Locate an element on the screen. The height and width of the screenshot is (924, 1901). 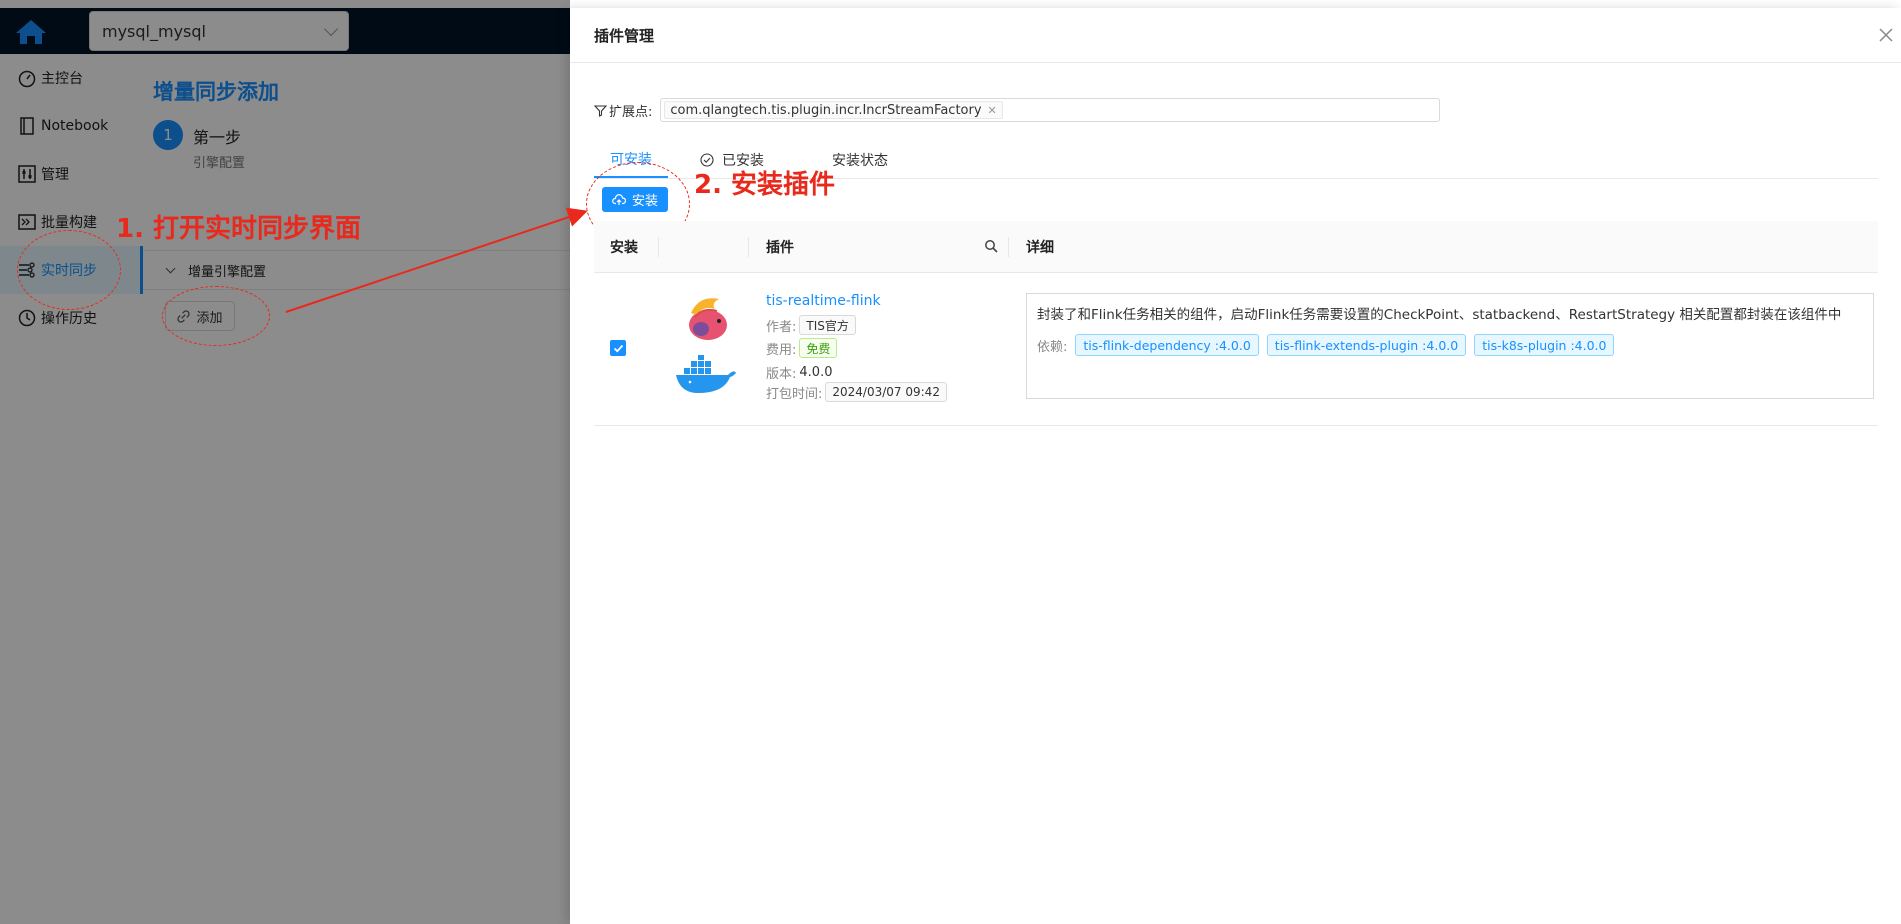
author-tag: TIS官方 is located at coordinates (827, 325).